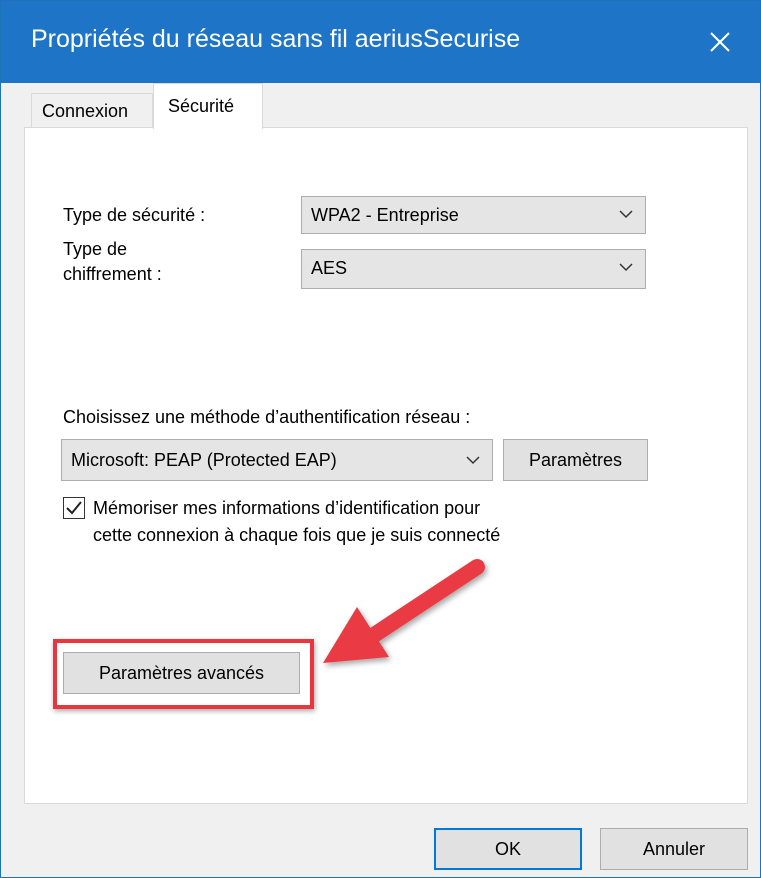  I want to click on ok-button: OK, so click(508, 849).